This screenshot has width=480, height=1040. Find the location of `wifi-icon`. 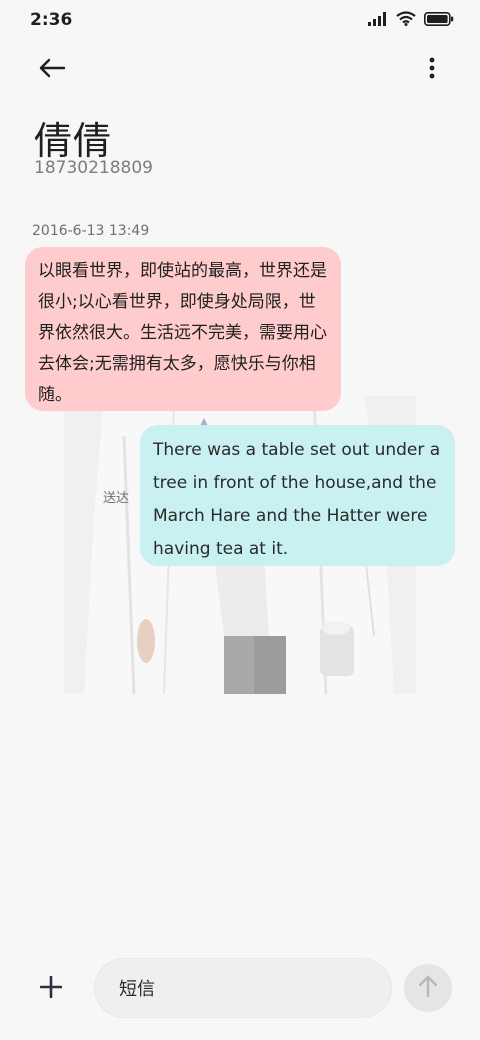

wifi-icon is located at coordinates (406, 20).